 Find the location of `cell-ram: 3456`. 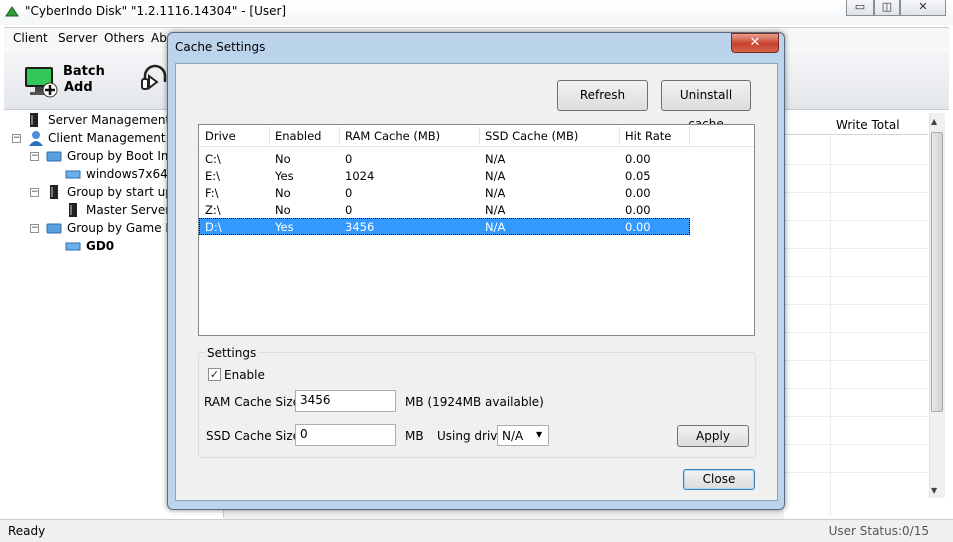

cell-ram: 3456 is located at coordinates (360, 227).